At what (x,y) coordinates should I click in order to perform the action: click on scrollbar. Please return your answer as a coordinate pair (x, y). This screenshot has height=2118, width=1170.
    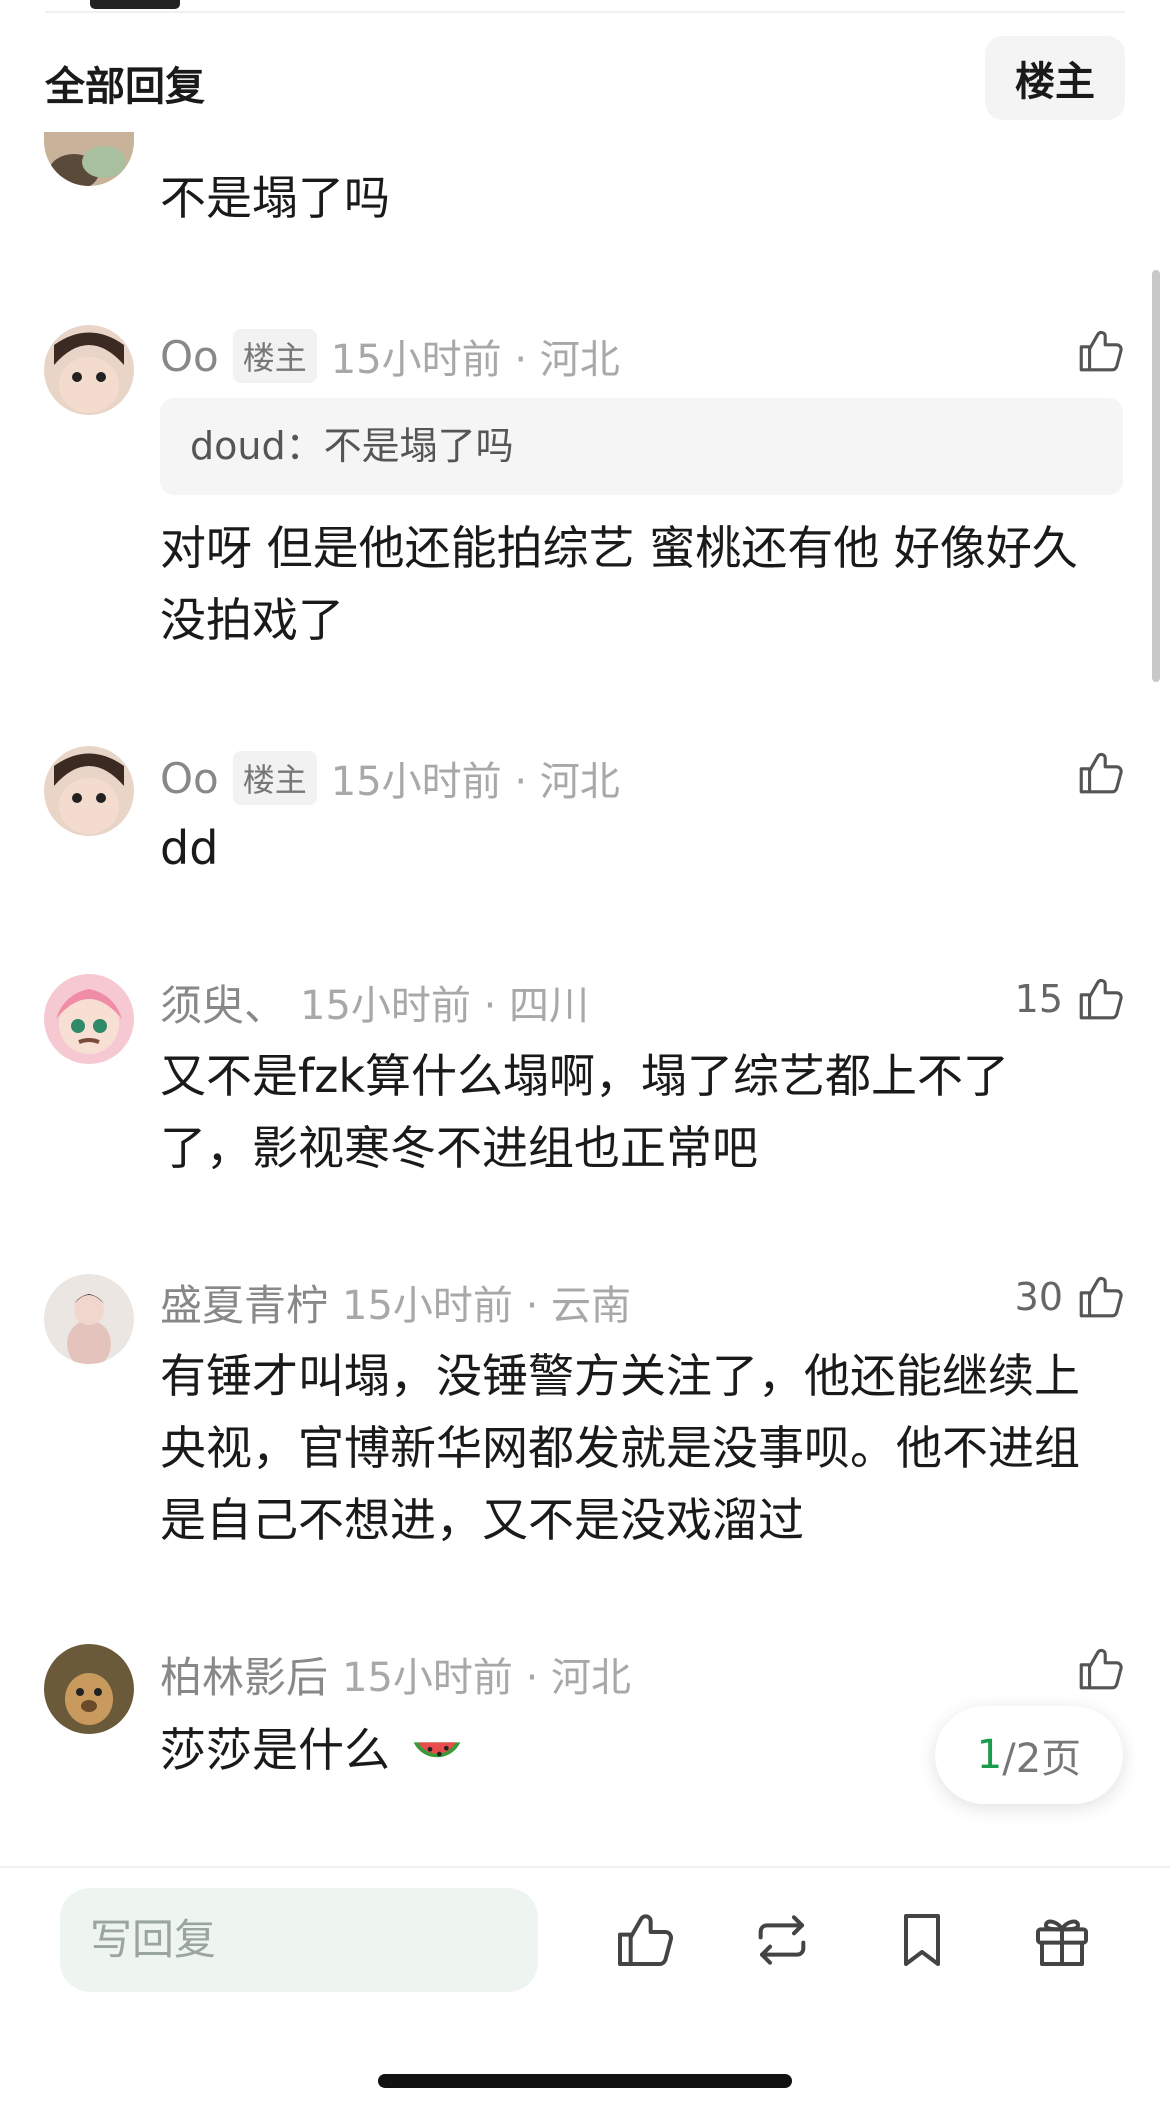
    Looking at the image, I should click on (1156, 476).